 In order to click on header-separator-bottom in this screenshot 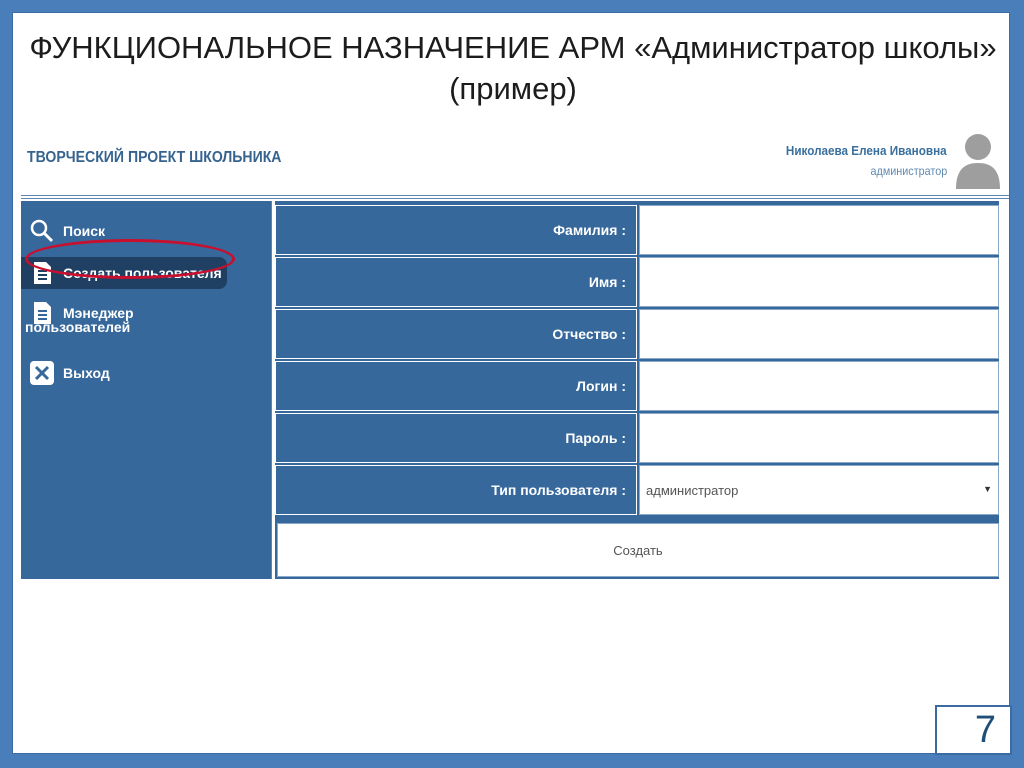, I will do `click(515, 198)`.